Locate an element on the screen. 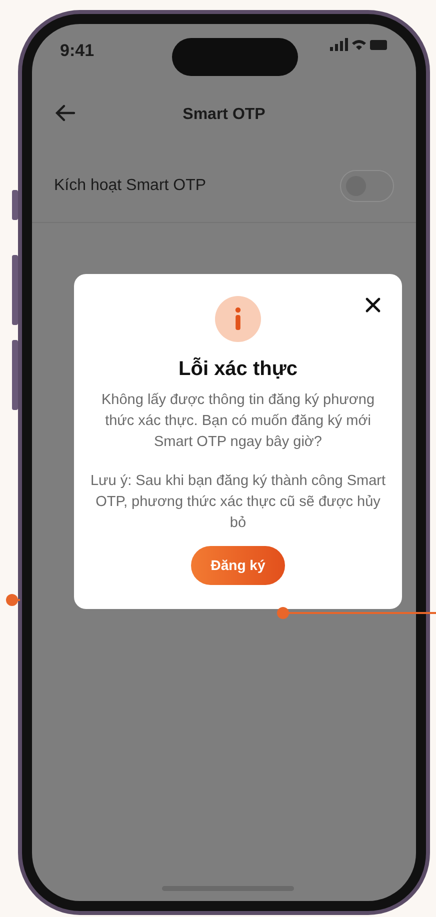 The image size is (436, 917). toggle-switch is located at coordinates (367, 186).